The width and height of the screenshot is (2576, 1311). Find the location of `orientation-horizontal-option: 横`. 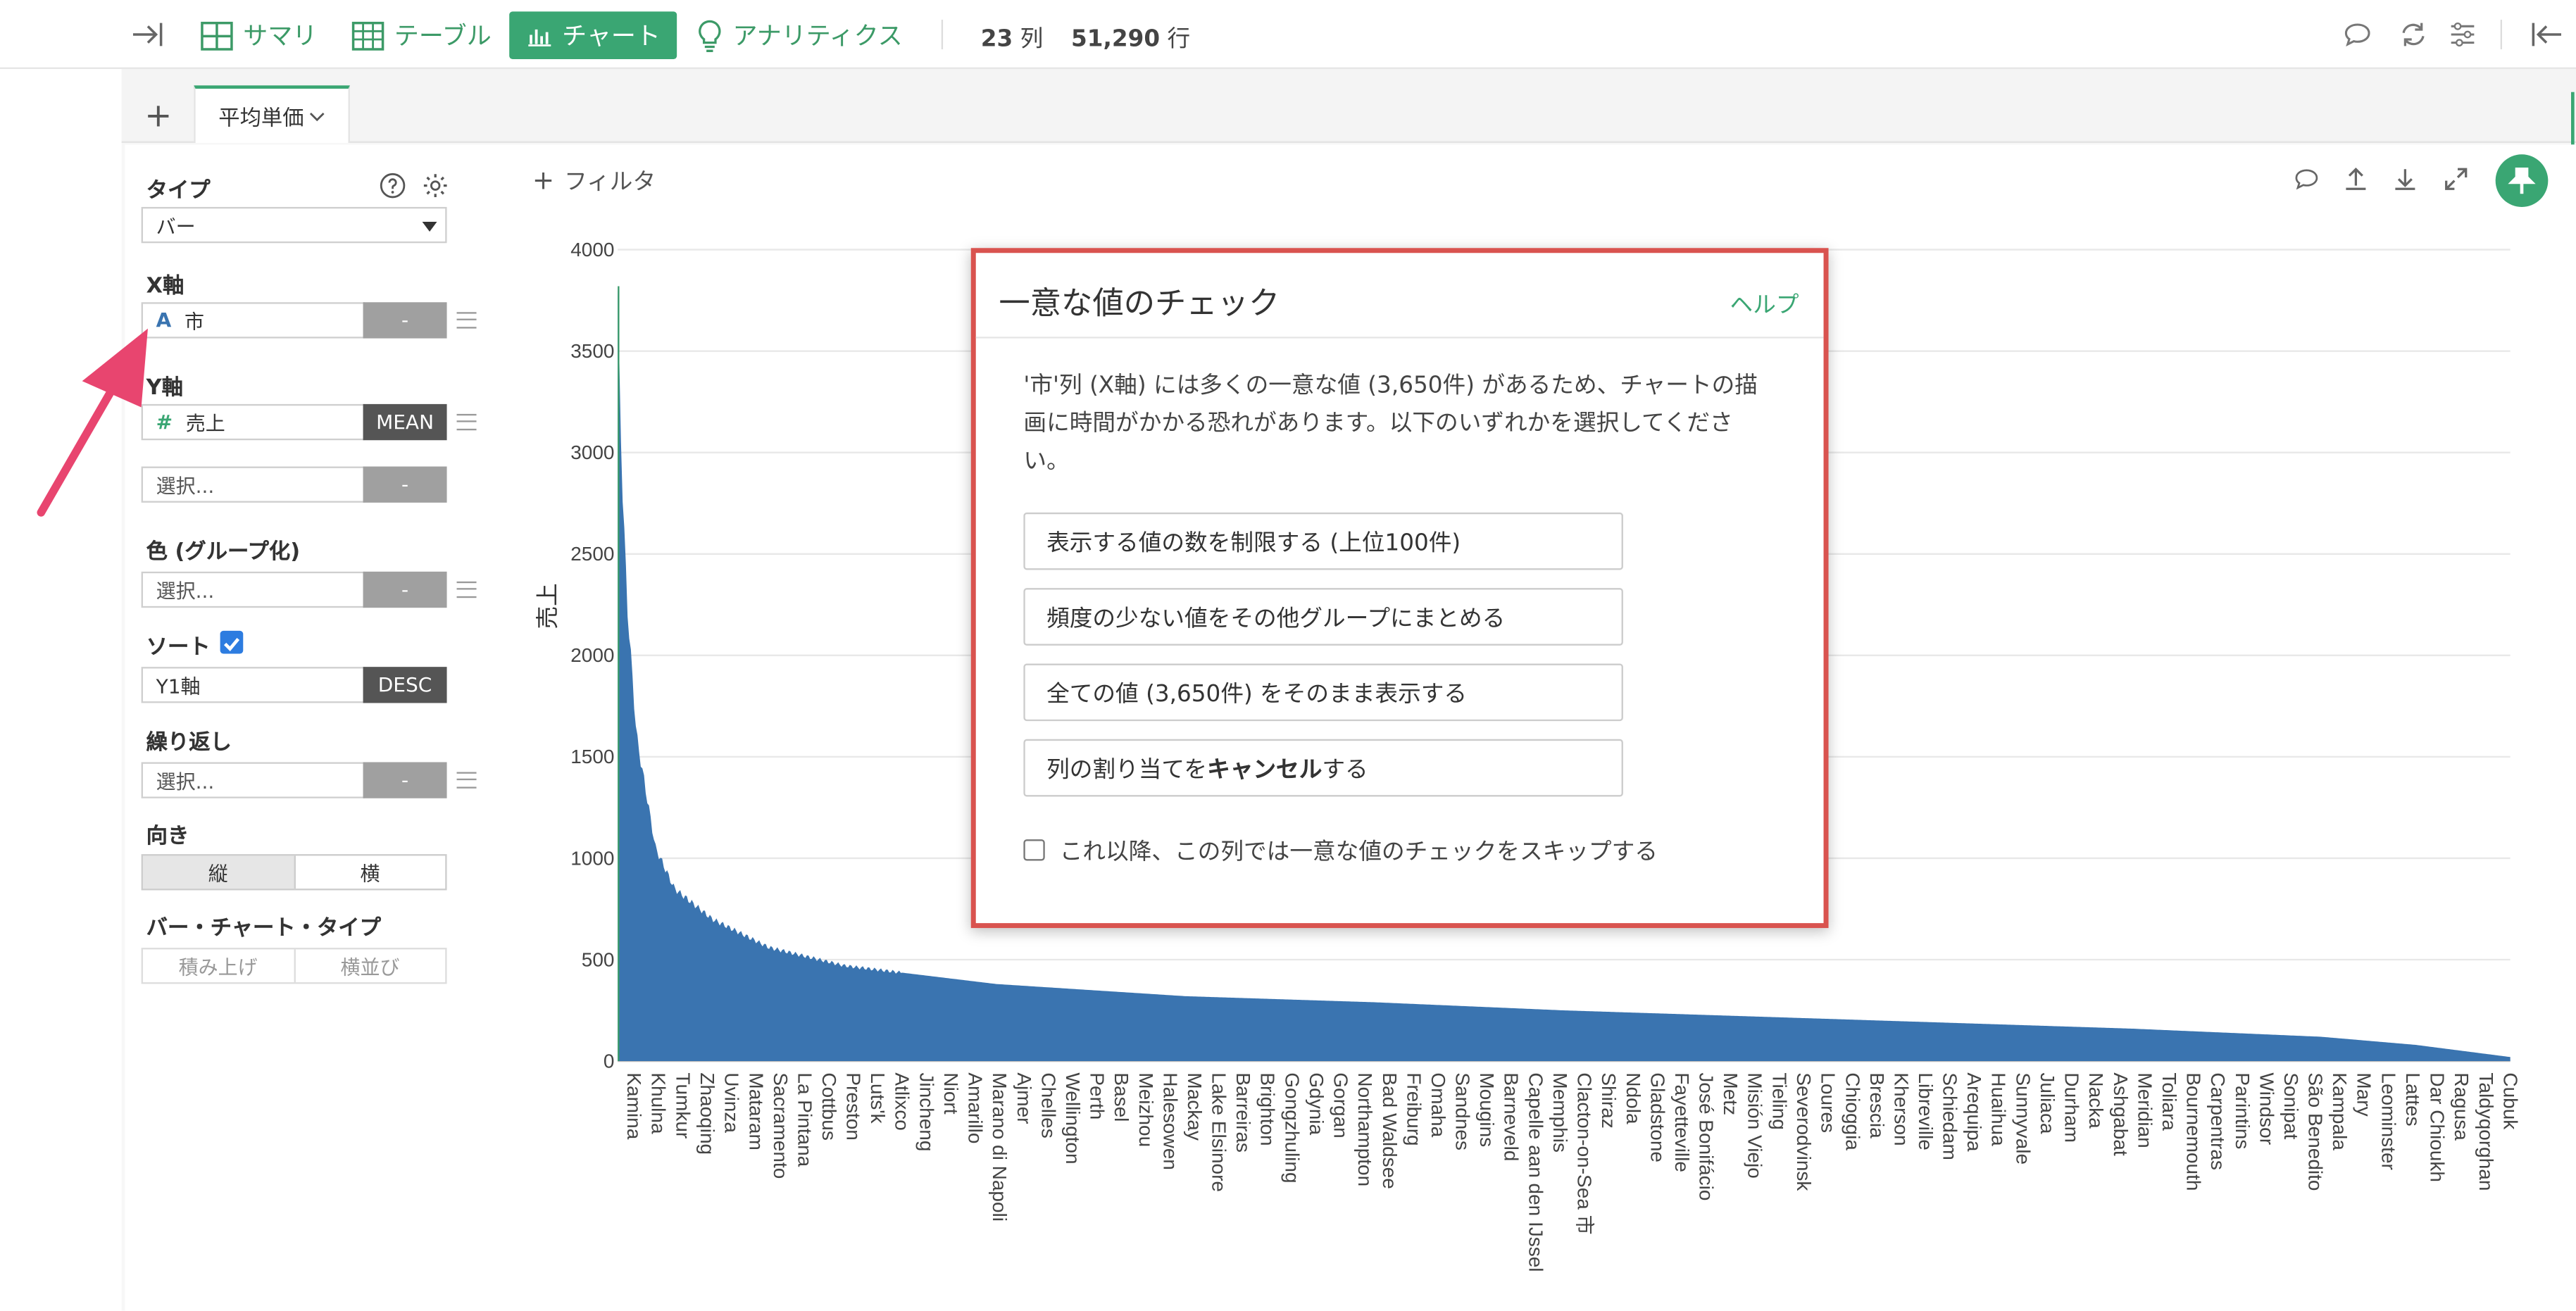

orientation-horizontal-option: 横 is located at coordinates (370, 872).